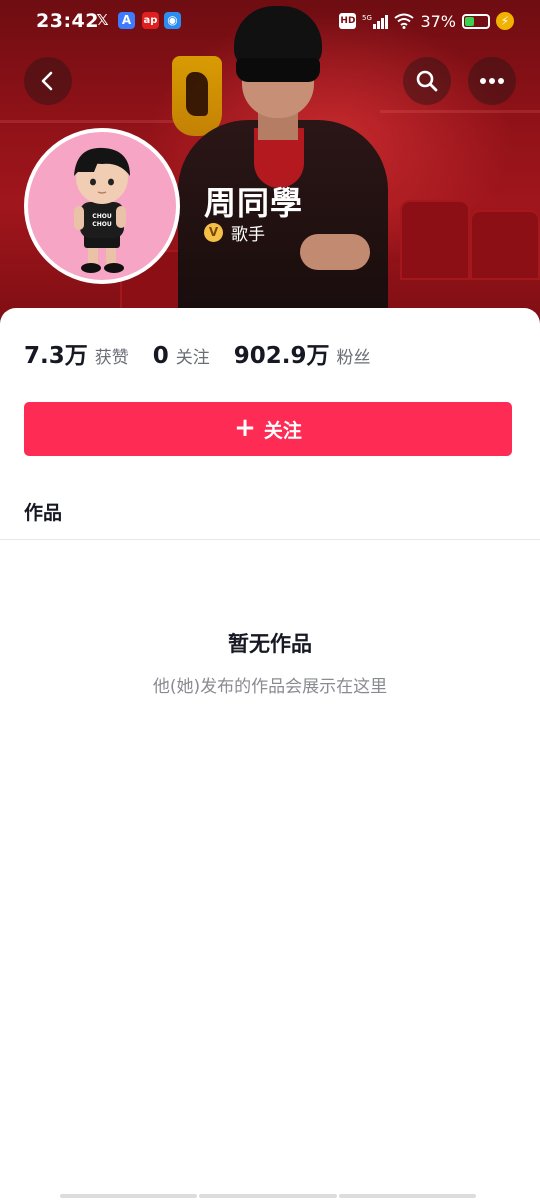  I want to click on likes-count: 7.3万, so click(56, 353).